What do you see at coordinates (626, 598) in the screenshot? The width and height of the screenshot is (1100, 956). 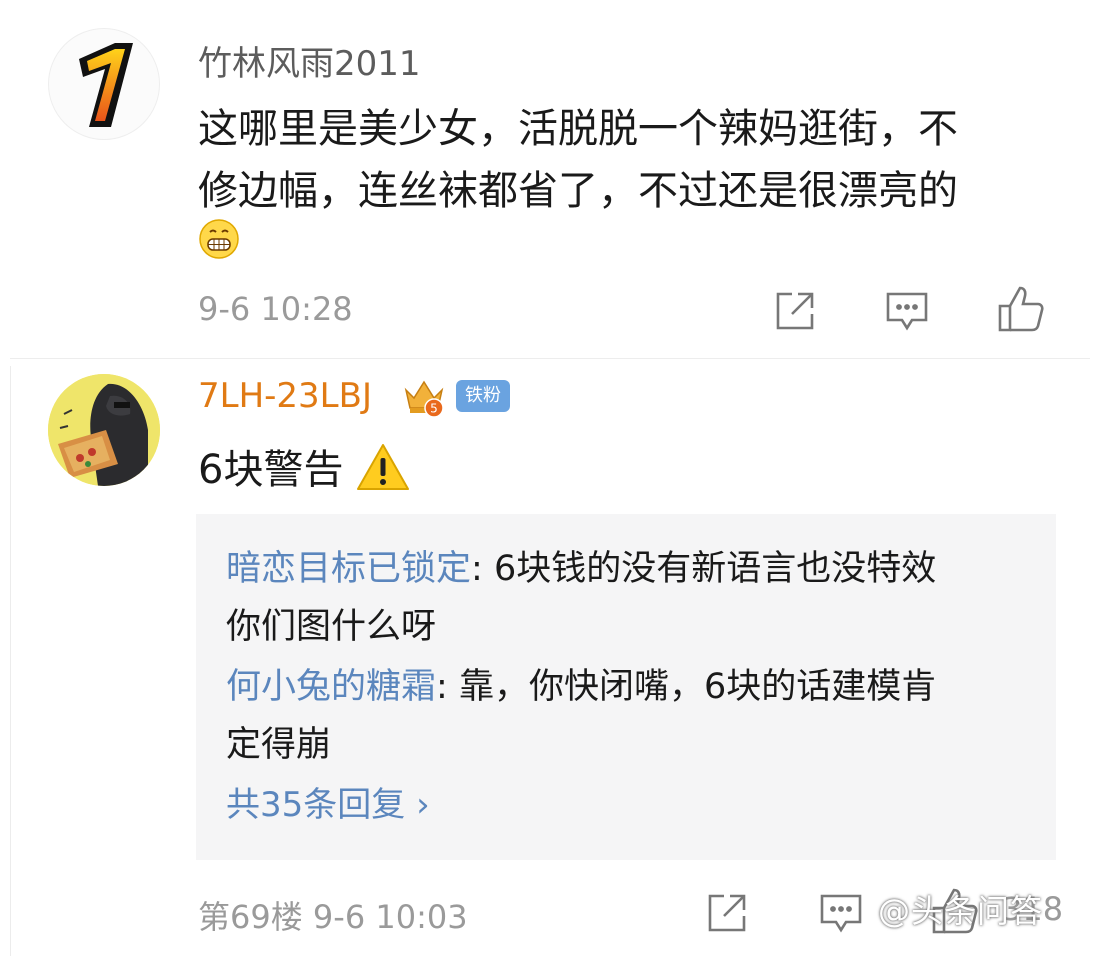 I see `reply-item: 暗恋目标已锁定: 6块钱的没有新语言也没特效 你们图什么呀` at bounding box center [626, 598].